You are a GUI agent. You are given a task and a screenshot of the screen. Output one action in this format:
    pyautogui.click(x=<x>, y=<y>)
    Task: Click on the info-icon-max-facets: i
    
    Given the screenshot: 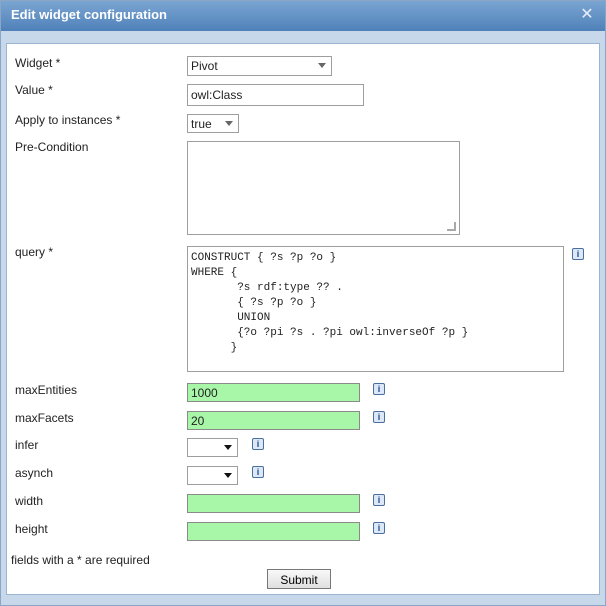 What is the action you would take?
    pyautogui.click(x=379, y=417)
    